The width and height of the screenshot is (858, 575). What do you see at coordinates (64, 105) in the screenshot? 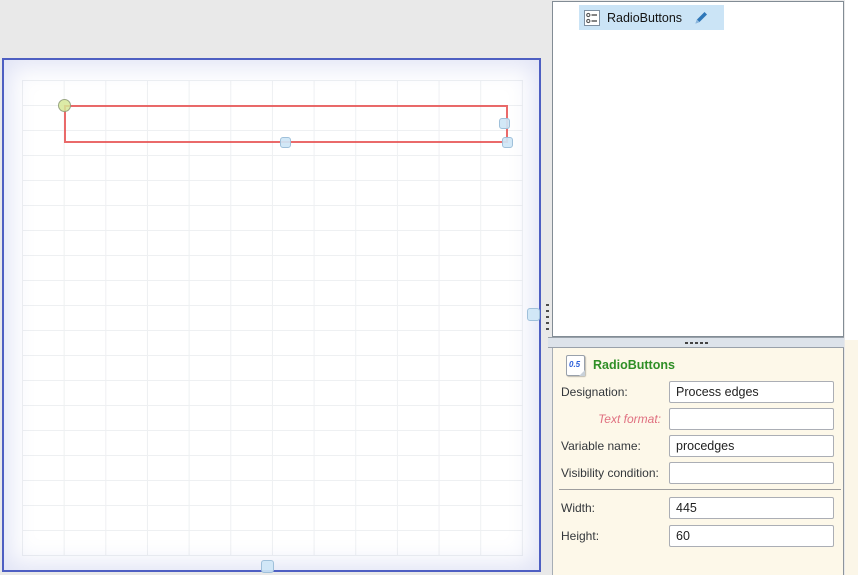
I see `rotate-handle` at bounding box center [64, 105].